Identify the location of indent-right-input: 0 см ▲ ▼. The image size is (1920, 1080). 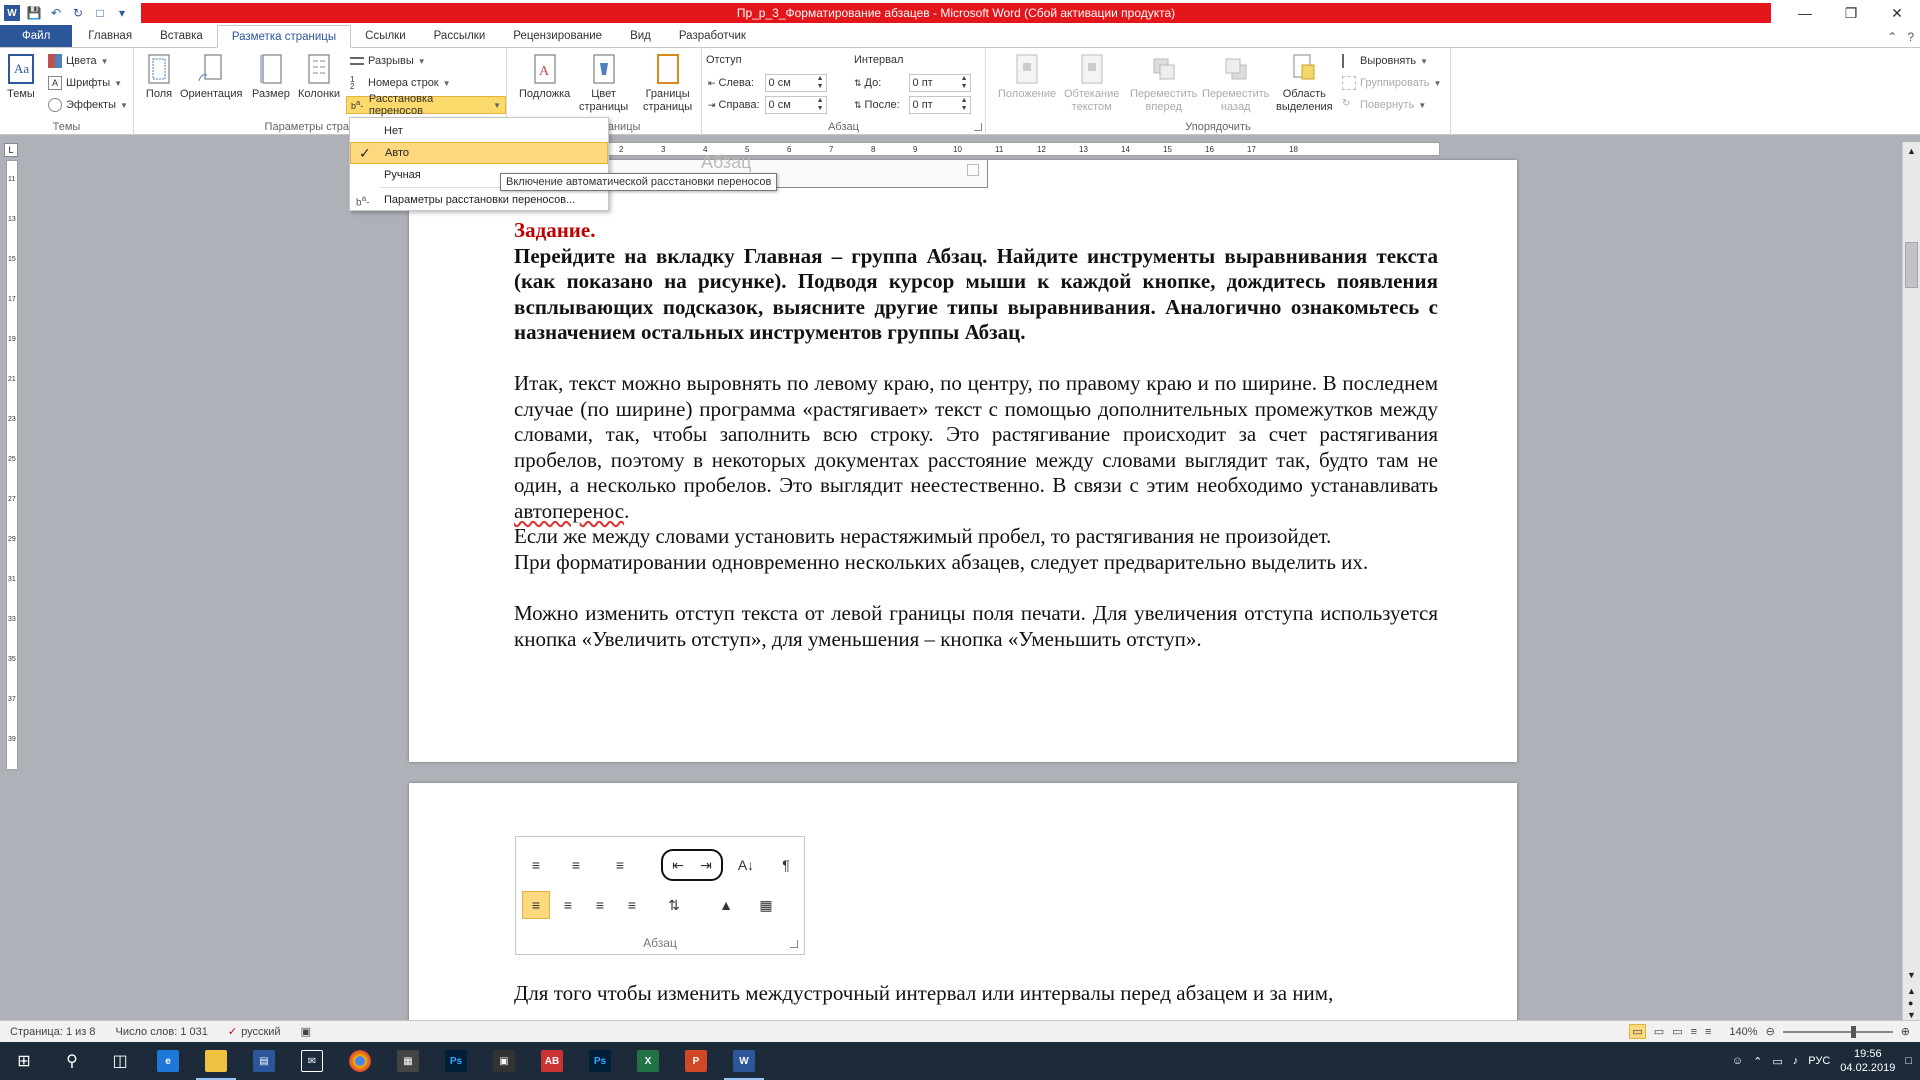
(795, 105).